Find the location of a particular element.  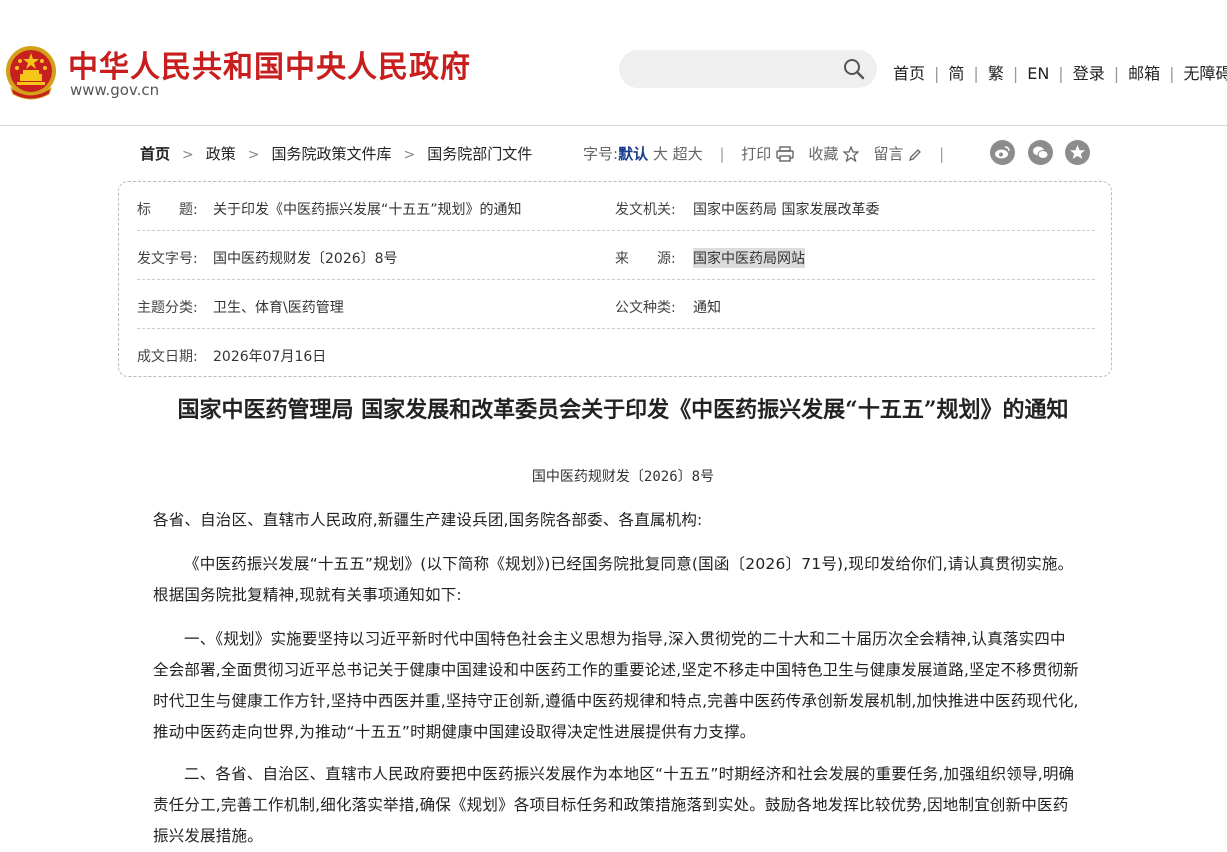

font-size-large: 大 is located at coordinates (660, 154).